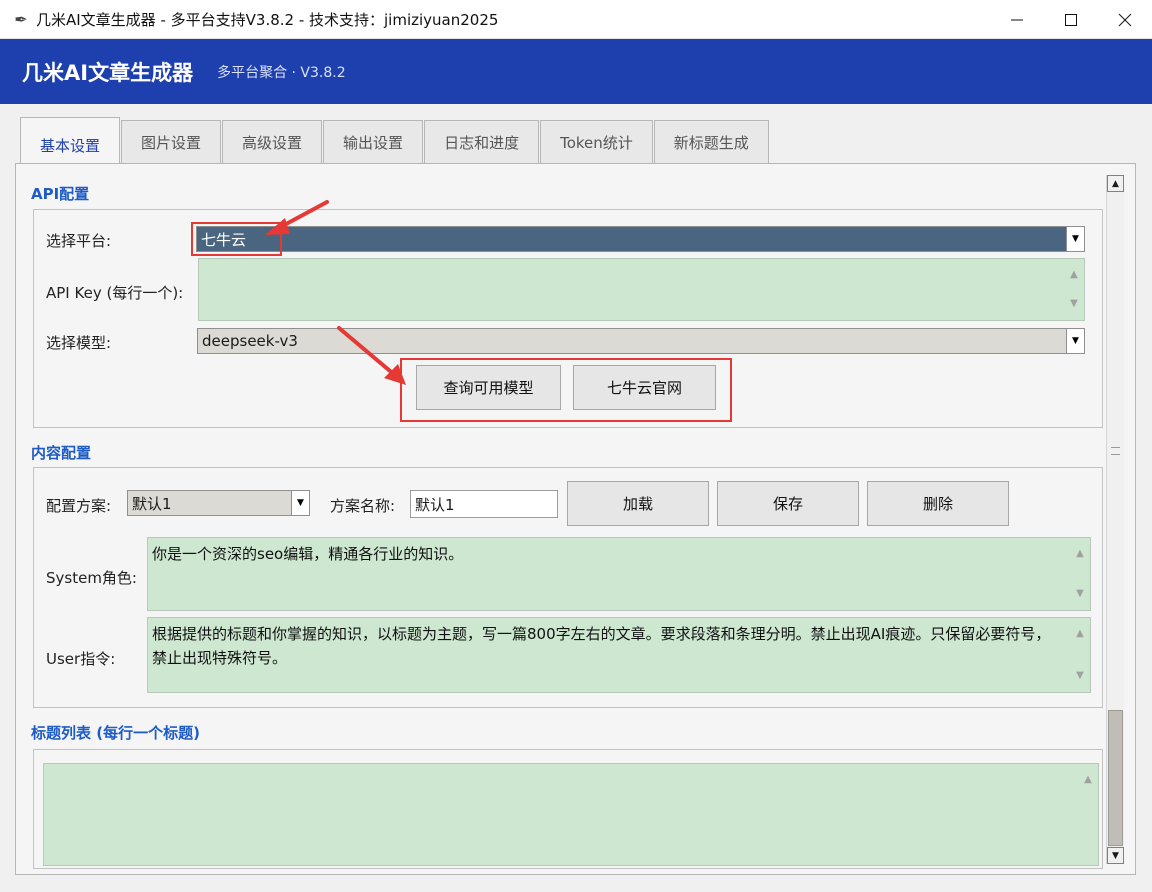 The image size is (1152, 892). Describe the element at coordinates (1080, 655) in the screenshot. I see `user-instruction-scrollbar: ▲ ▼` at that location.